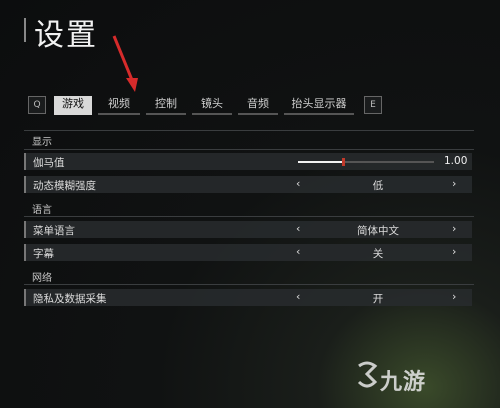 The width and height of the screenshot is (500, 408). Describe the element at coordinates (25, 30) in the screenshot. I see `title-accent` at that location.